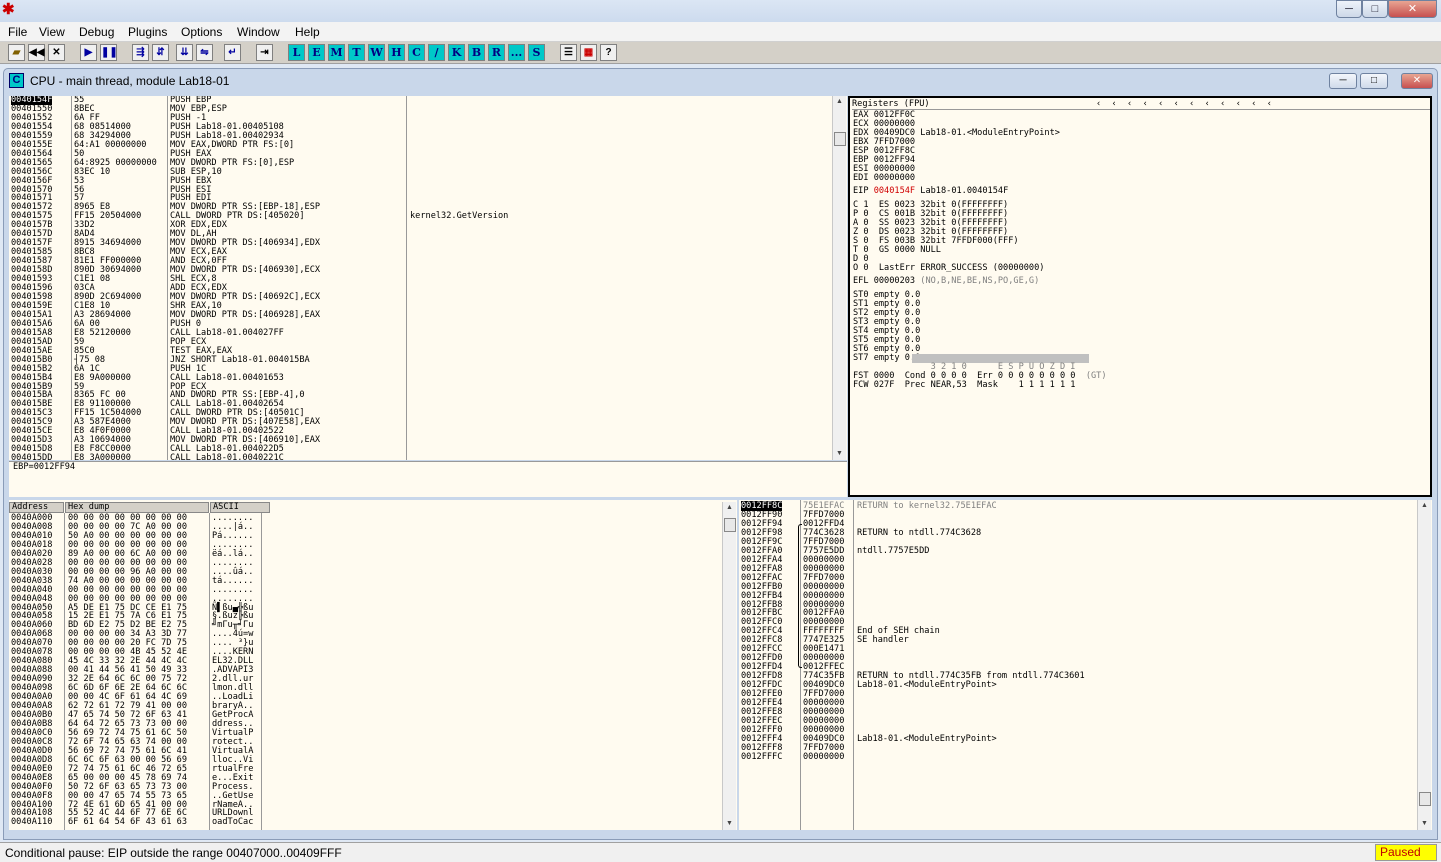 The image size is (1441, 862). I want to click on menu-debug: Debug, so click(96, 32).